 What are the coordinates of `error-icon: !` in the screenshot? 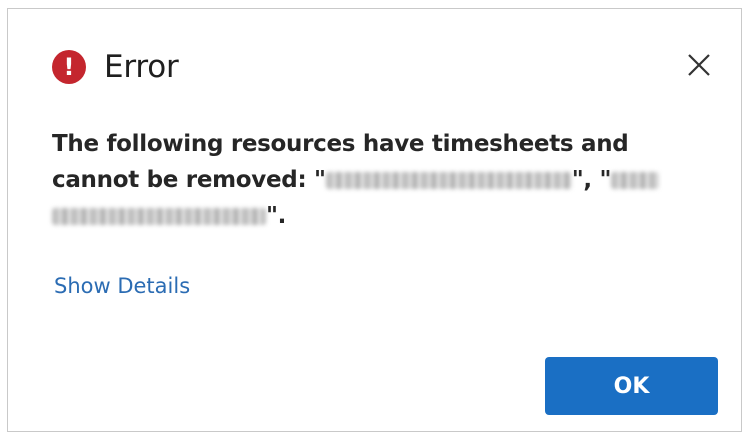 It's located at (69, 67).